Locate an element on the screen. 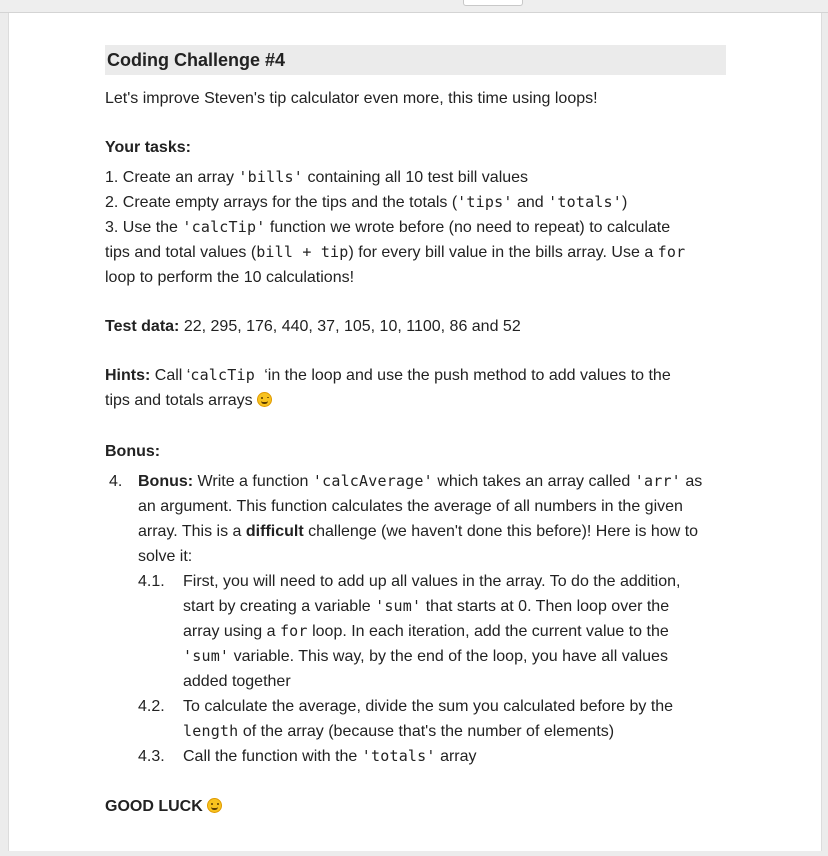 This screenshot has width=828, height=856. step-3-text-a: Call the function with the is located at coordinates (272, 756).